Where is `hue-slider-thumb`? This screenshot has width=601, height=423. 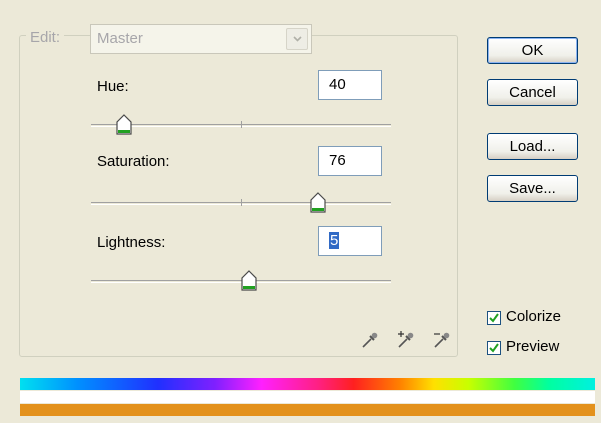
hue-slider-thumb is located at coordinates (124, 125).